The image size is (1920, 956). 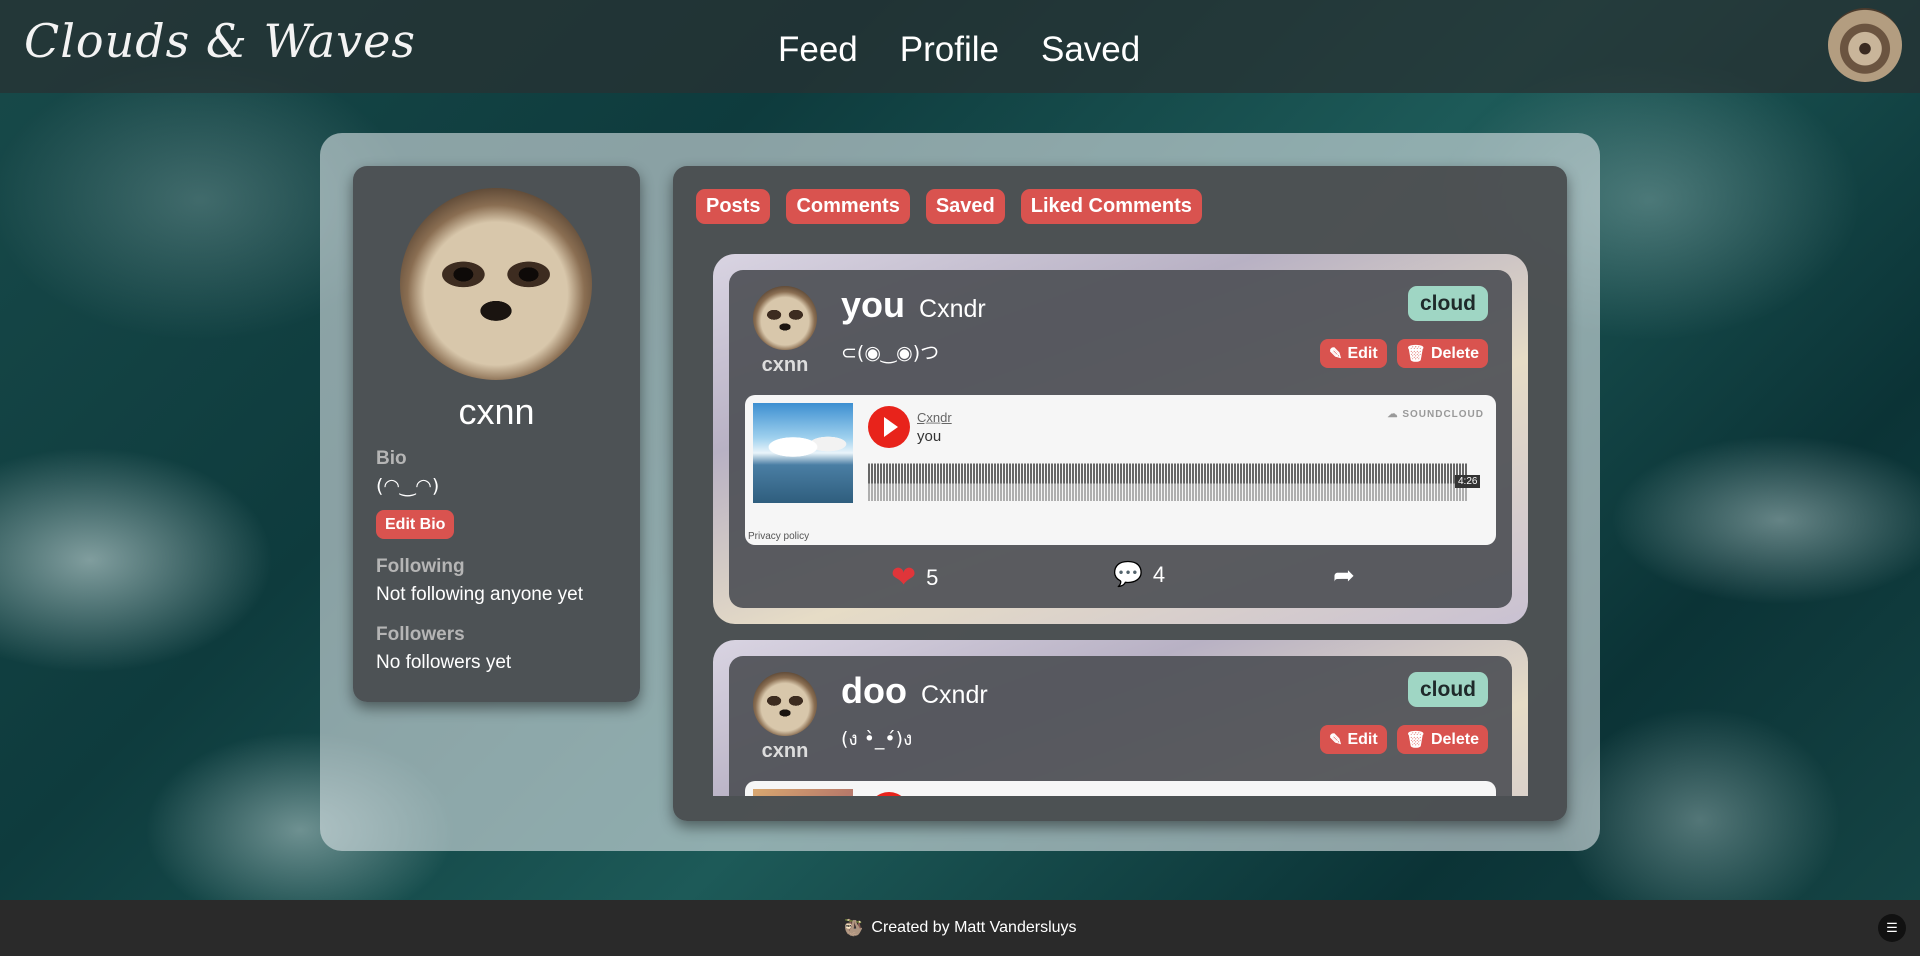 What do you see at coordinates (965, 206) in the screenshot?
I see `tab-saved: Saved` at bounding box center [965, 206].